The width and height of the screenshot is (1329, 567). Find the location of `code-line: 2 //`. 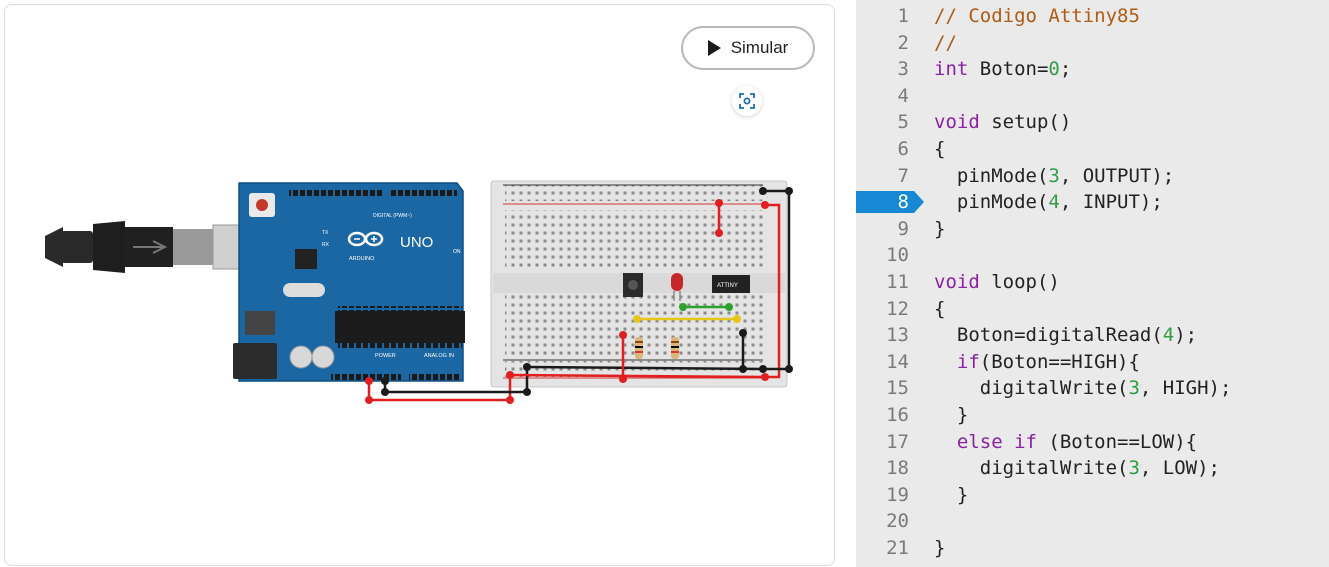

code-line: 2 // is located at coordinates (1092, 43).